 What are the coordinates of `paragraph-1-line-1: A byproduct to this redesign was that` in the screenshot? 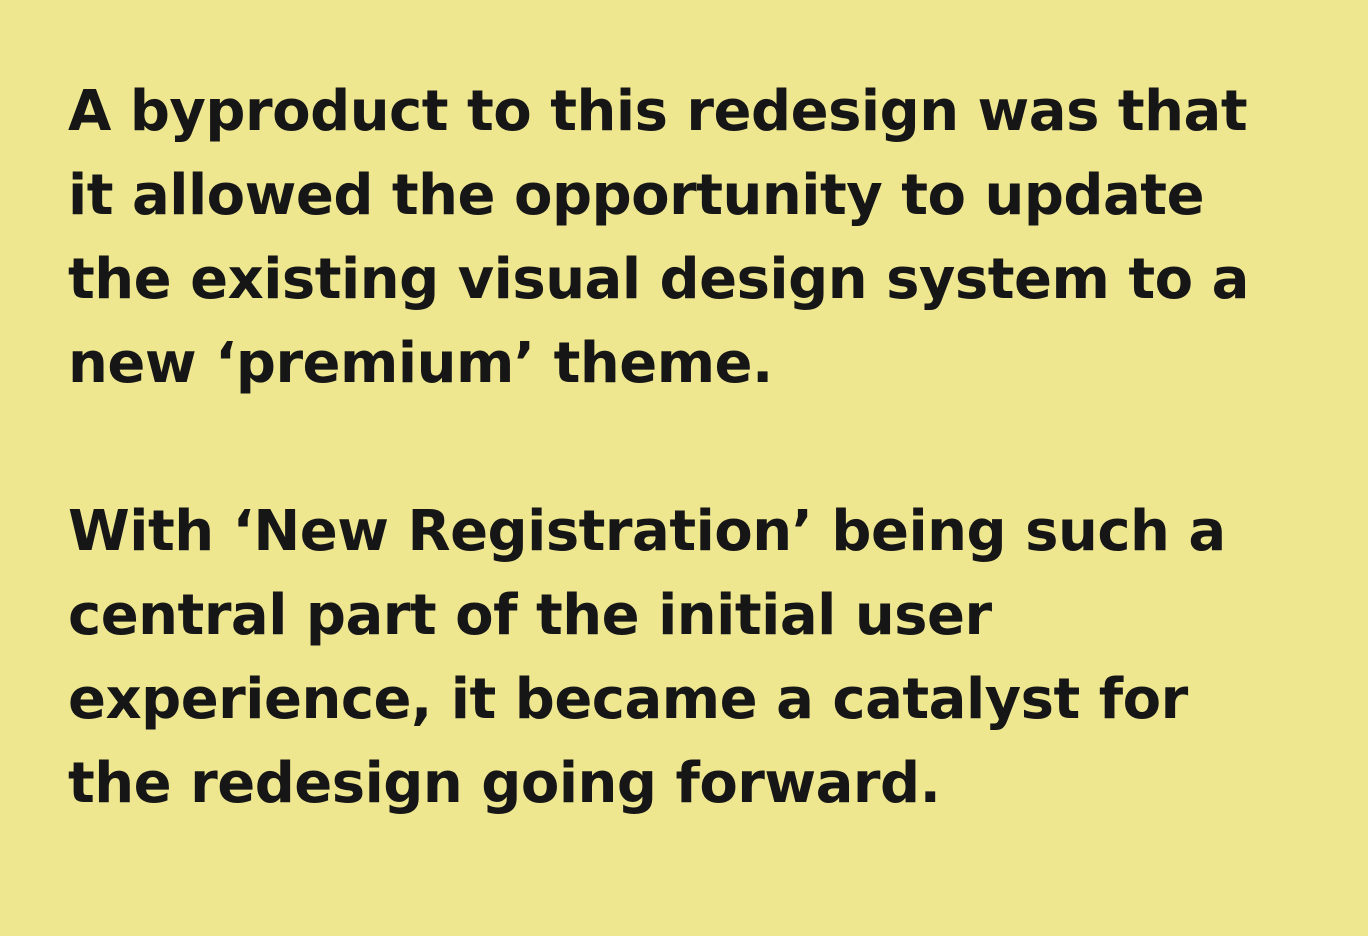 It's located at (658, 111).